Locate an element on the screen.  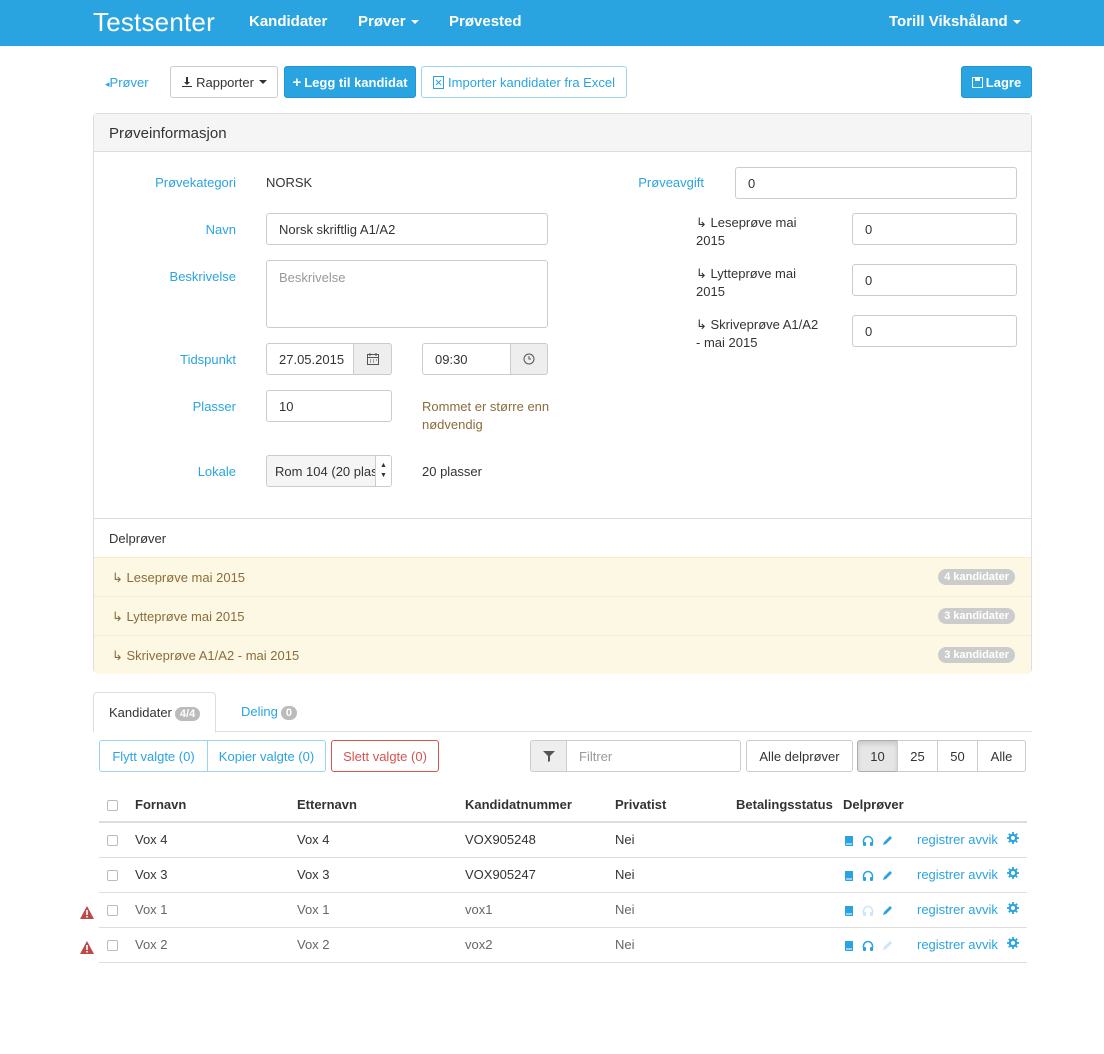
delprove-row-1: ↳ Leseprøve mai 2015 4 kandidater is located at coordinates (562, 576).